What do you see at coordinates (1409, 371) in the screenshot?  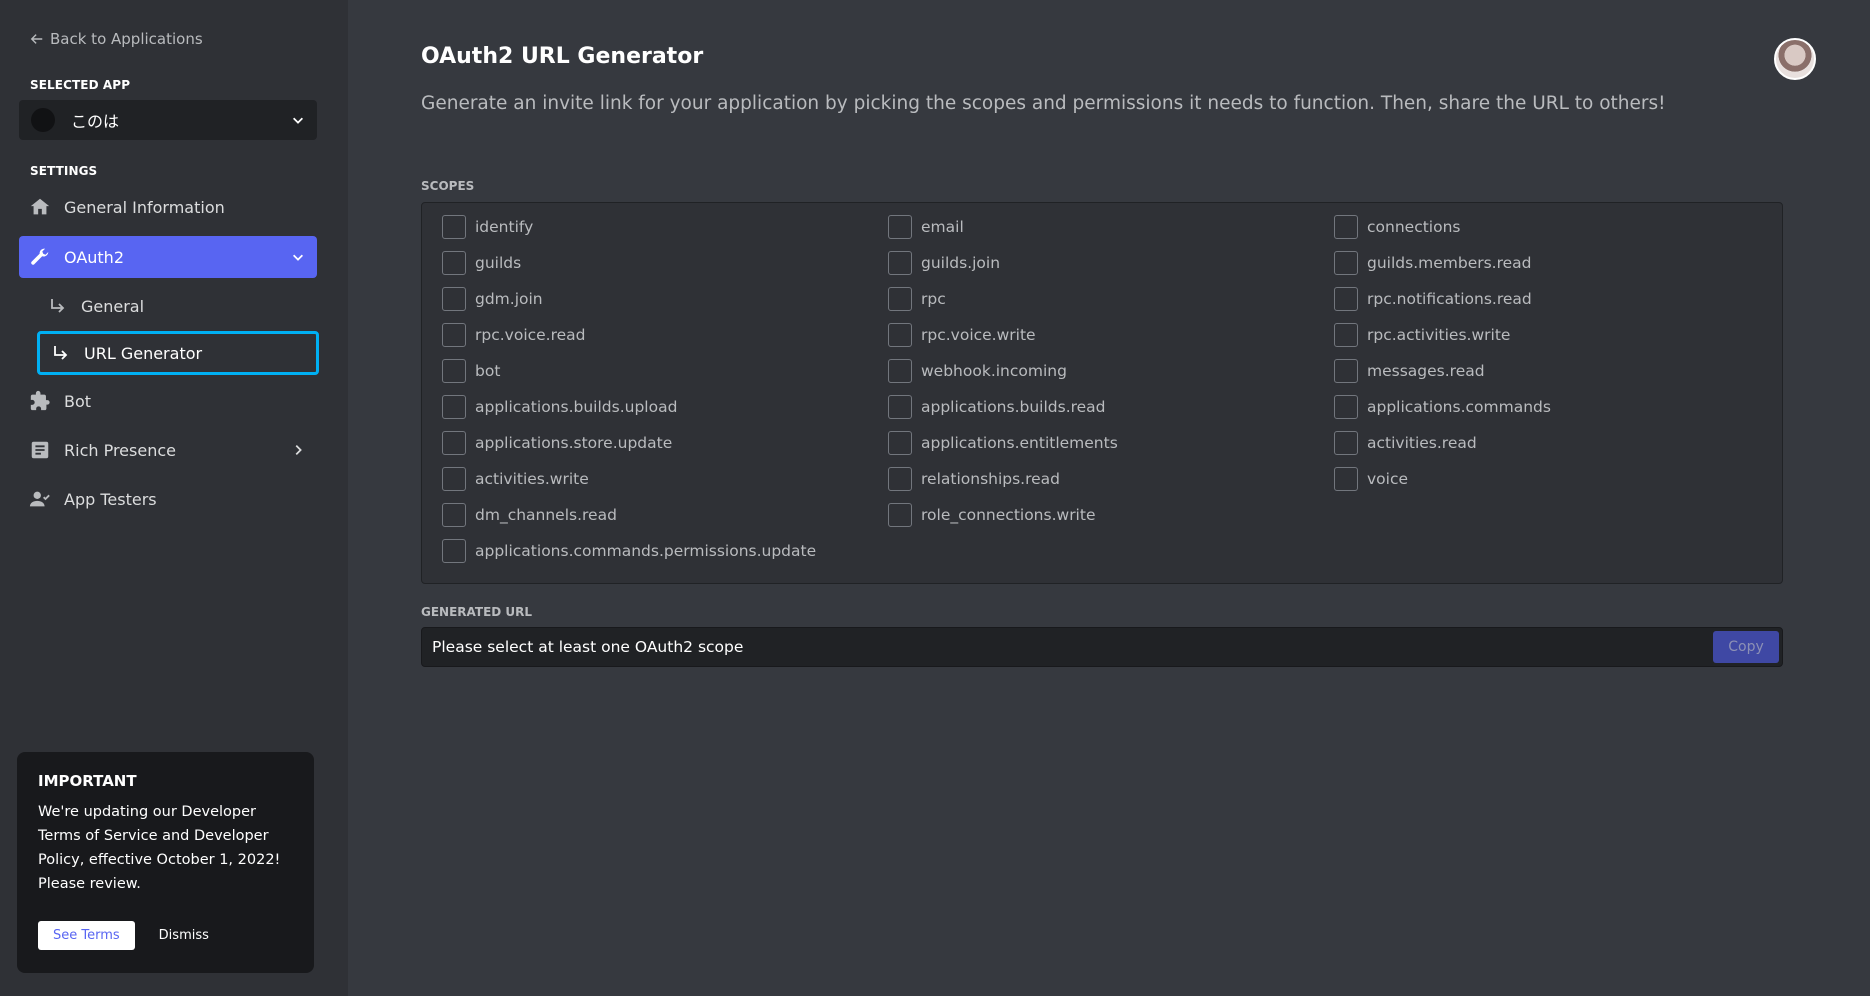 I see `scope-checkbox: messages.read` at bounding box center [1409, 371].